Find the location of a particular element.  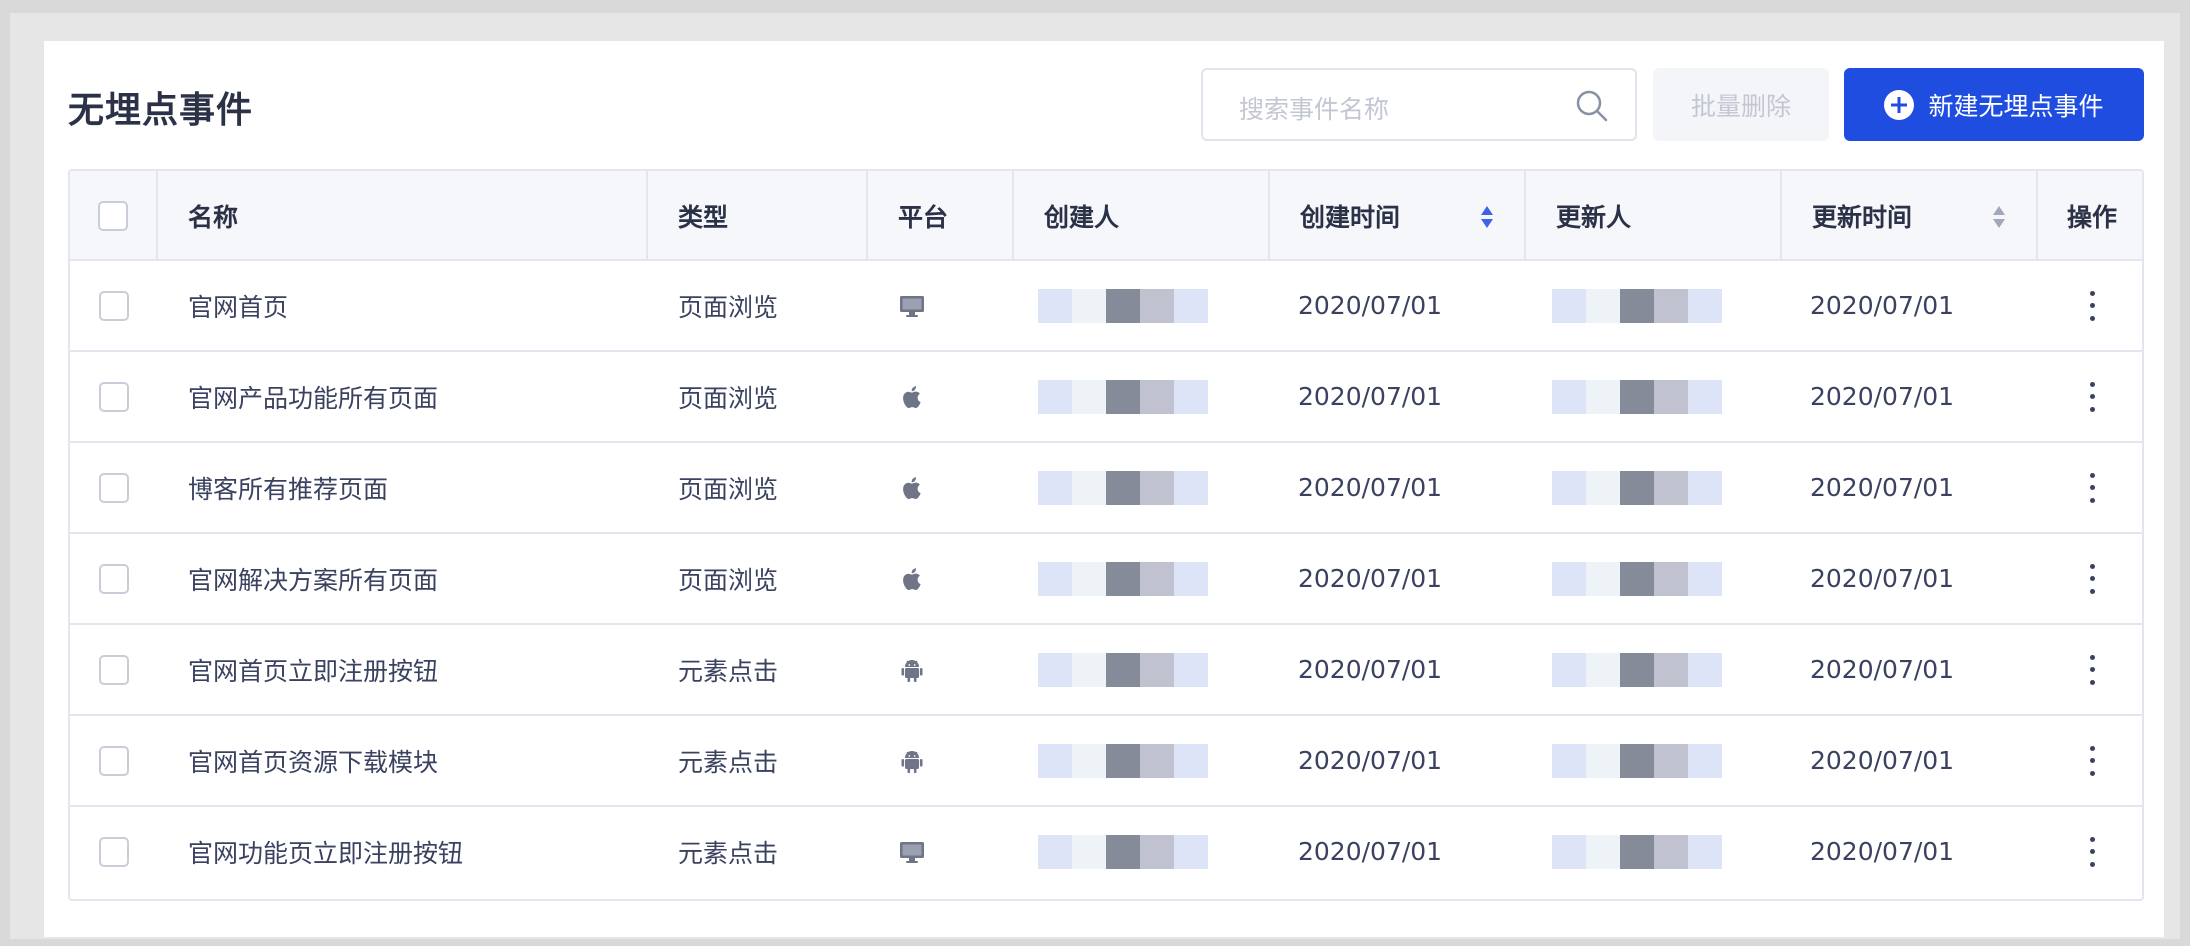

event-name: 博客所有推荐页面 is located at coordinates (418, 487).